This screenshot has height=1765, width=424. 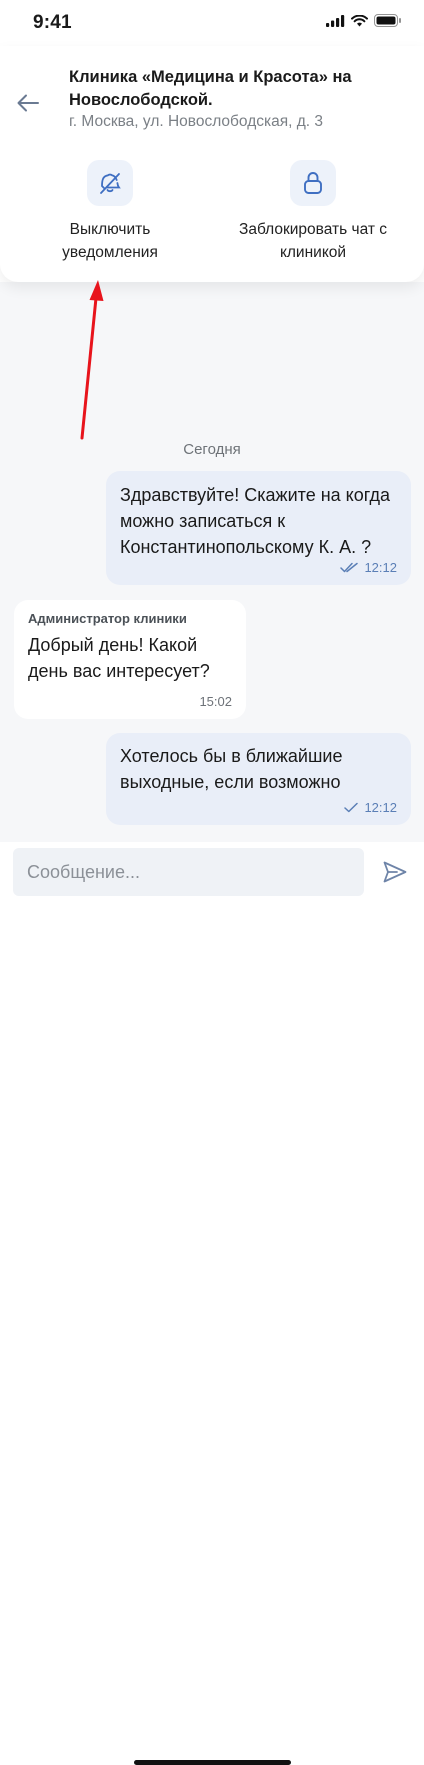 I want to click on bell-off-icon, so click(x=110, y=183).